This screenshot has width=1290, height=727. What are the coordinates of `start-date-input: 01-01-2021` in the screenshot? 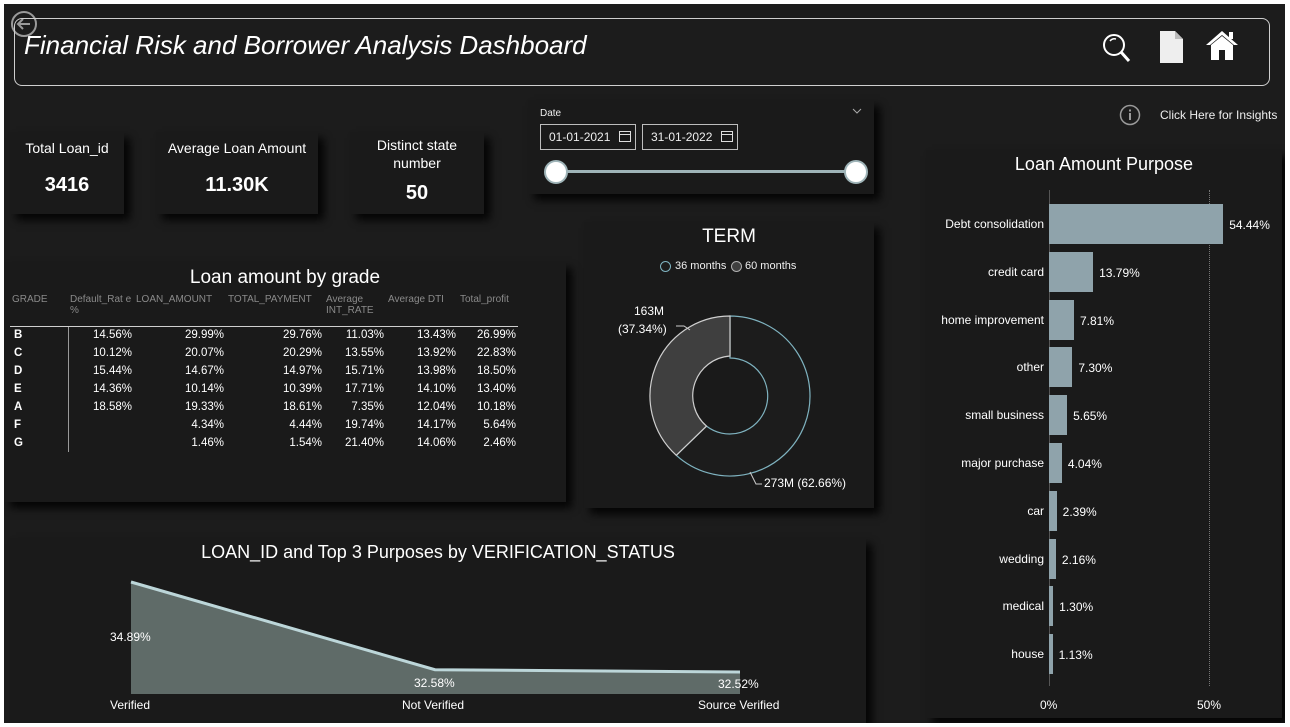 It's located at (588, 137).